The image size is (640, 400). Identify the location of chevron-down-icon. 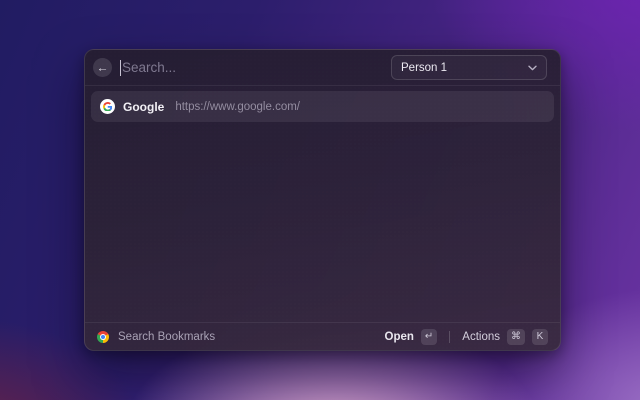
(532, 67).